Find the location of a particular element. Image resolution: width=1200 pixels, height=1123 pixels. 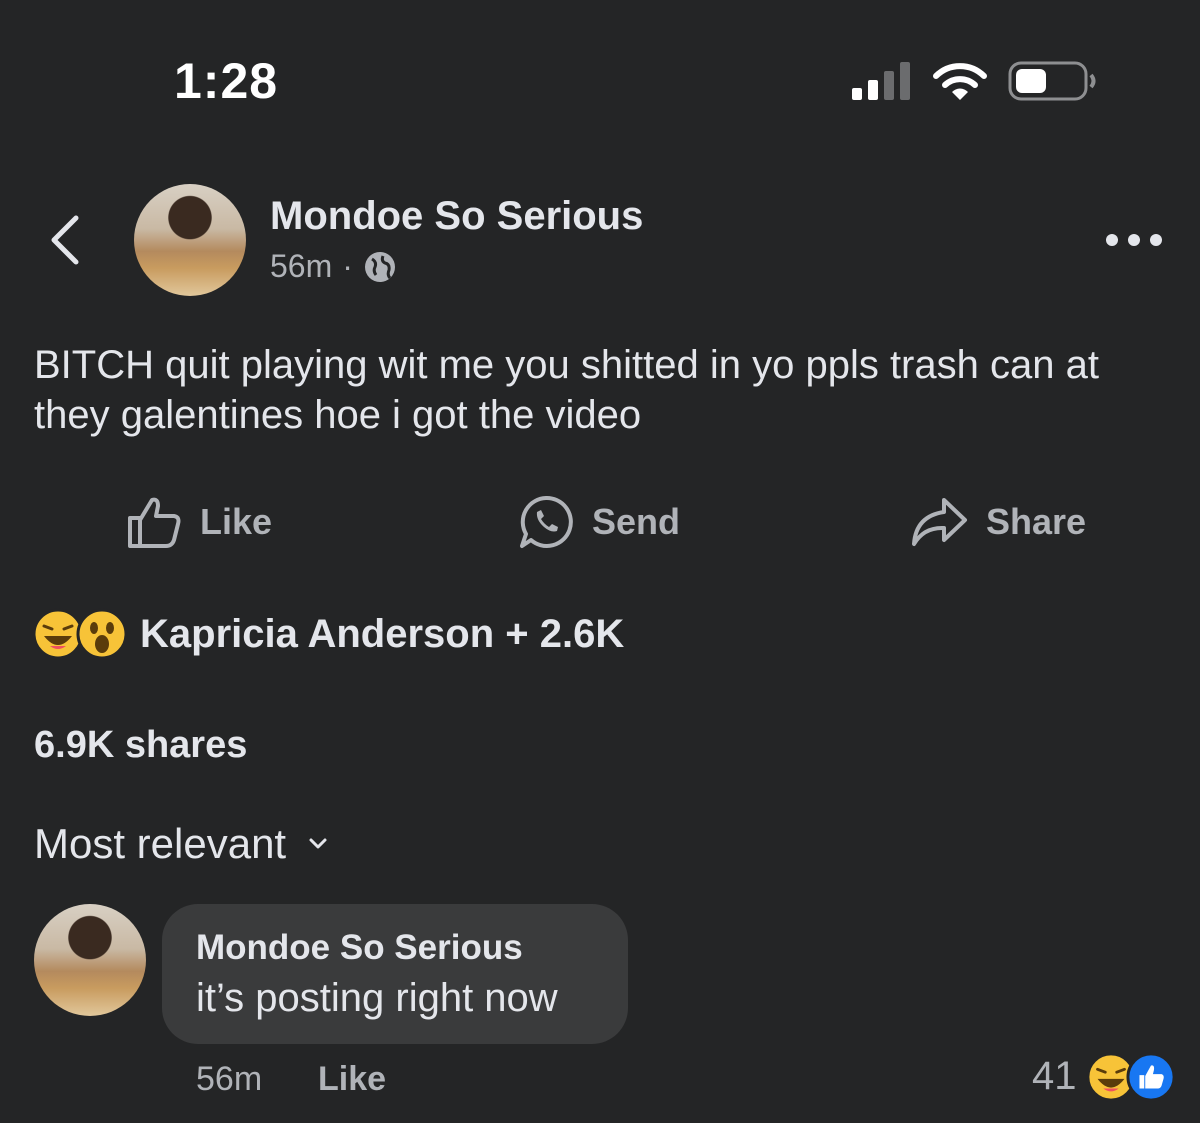

battery-icon is located at coordinates (1052, 81).